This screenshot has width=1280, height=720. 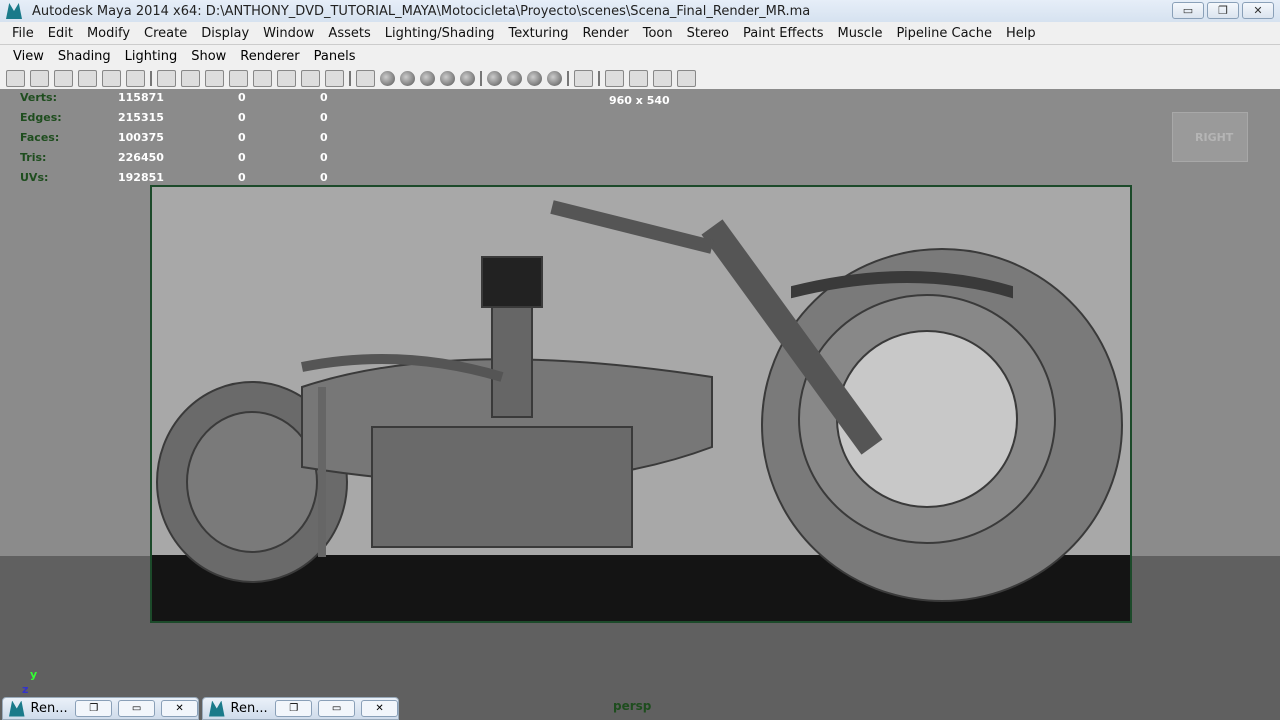 I want to click on menu-toon: Toon, so click(x=658, y=33).